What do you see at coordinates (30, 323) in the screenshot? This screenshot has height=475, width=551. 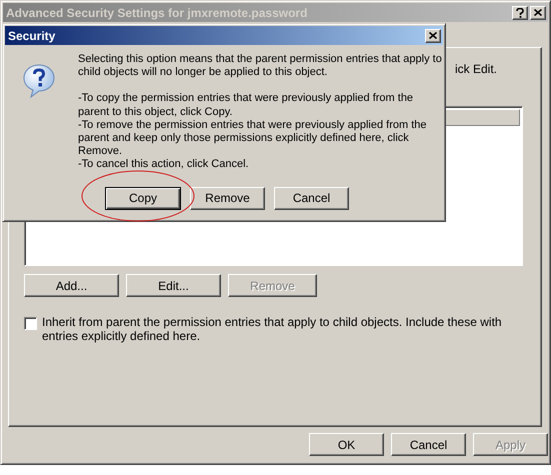 I see `inherit-checkbox` at bounding box center [30, 323].